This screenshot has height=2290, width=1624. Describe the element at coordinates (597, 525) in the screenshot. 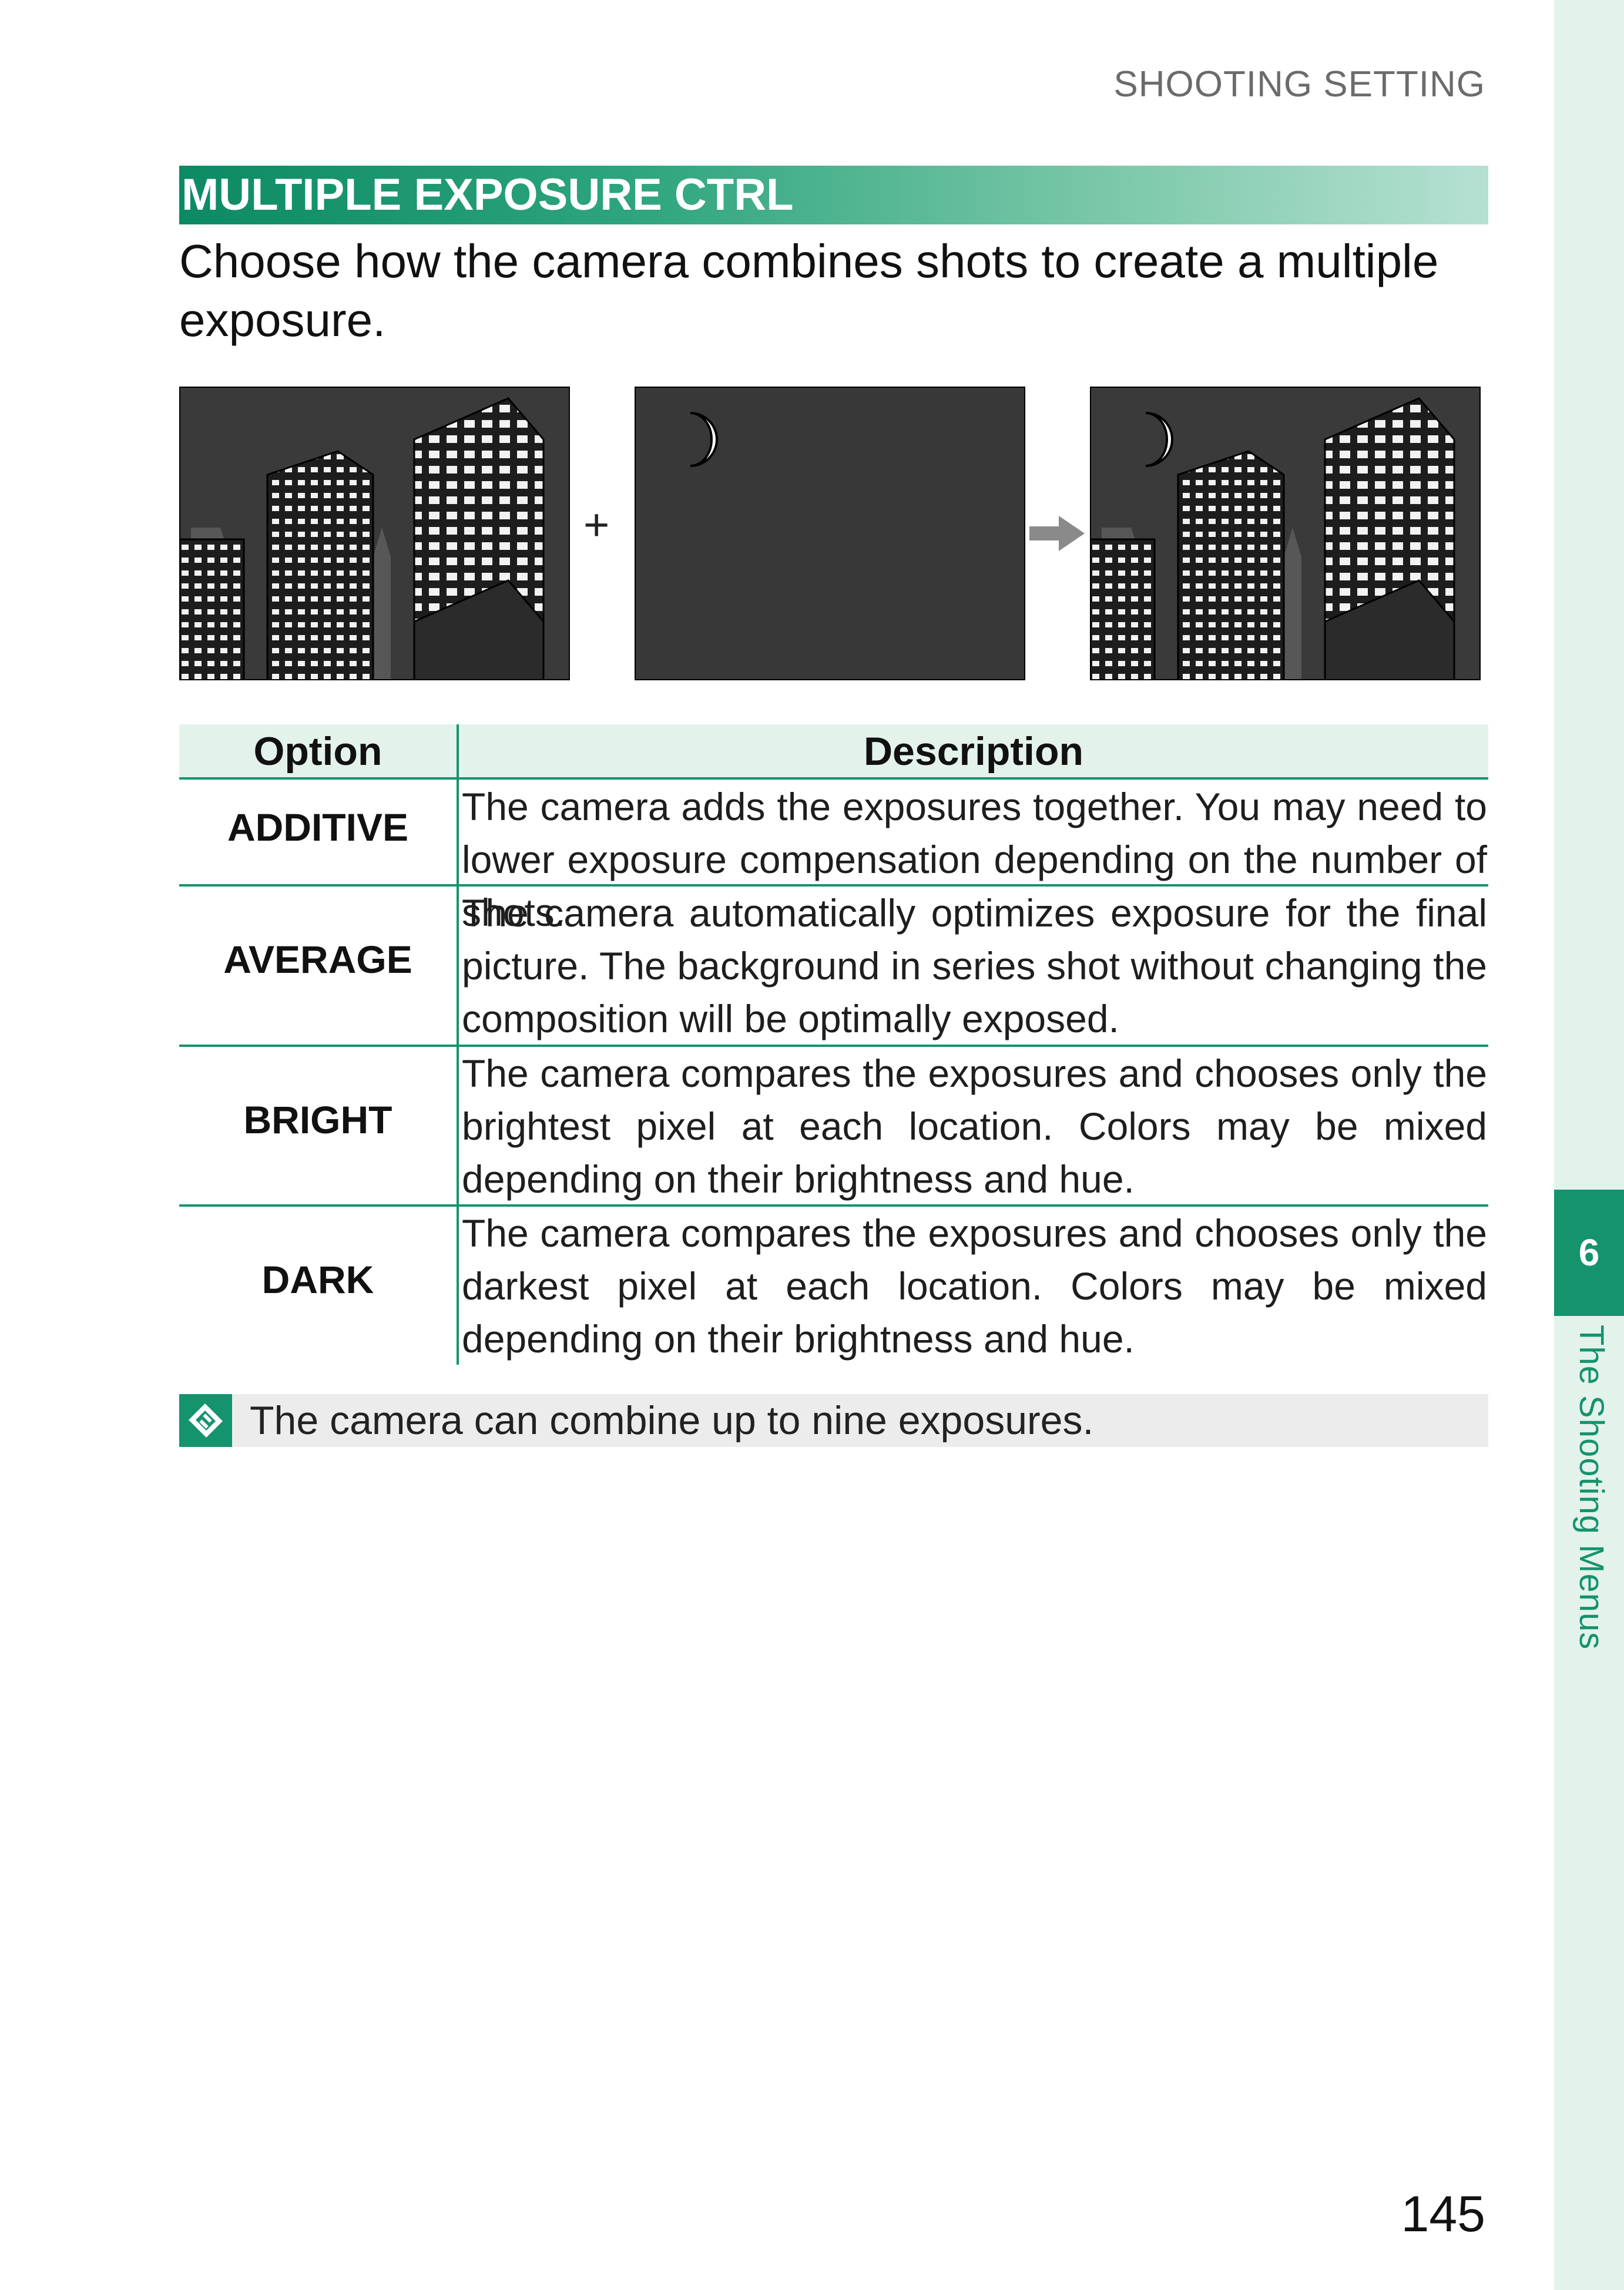

I see `plus-sign: +` at that location.